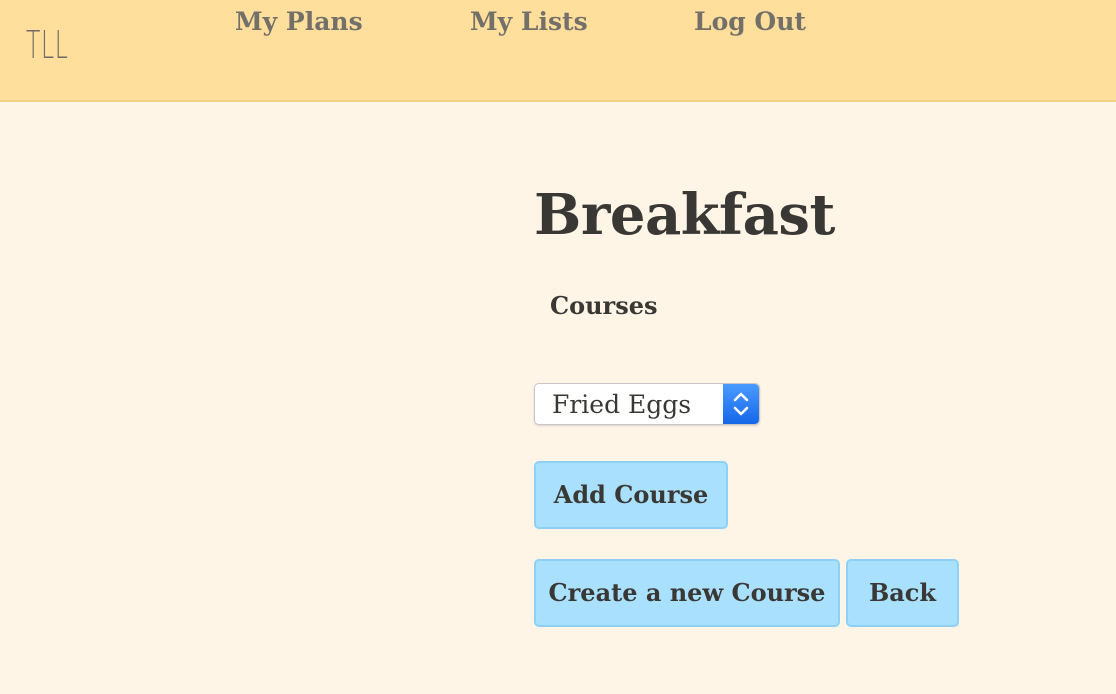  What do you see at coordinates (299, 22) in the screenshot?
I see `nav-my-plans-link: My Plans` at bounding box center [299, 22].